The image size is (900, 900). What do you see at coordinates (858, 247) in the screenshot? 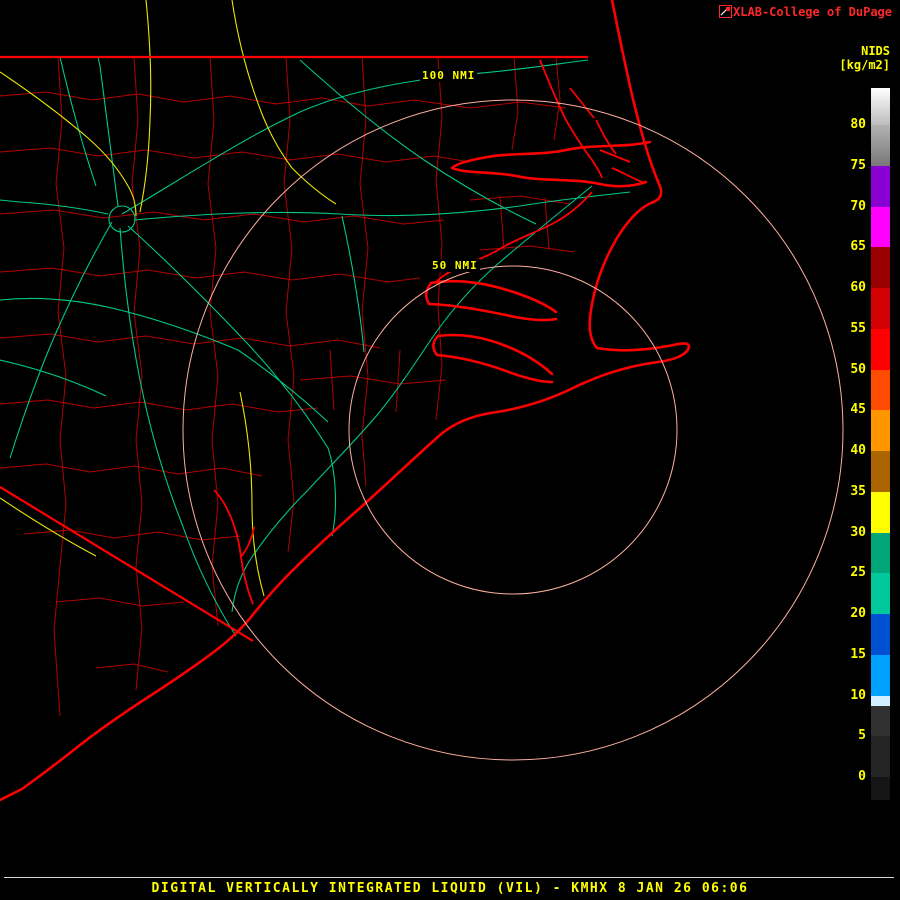
I see `colorbar-tick-label: 65` at bounding box center [858, 247].